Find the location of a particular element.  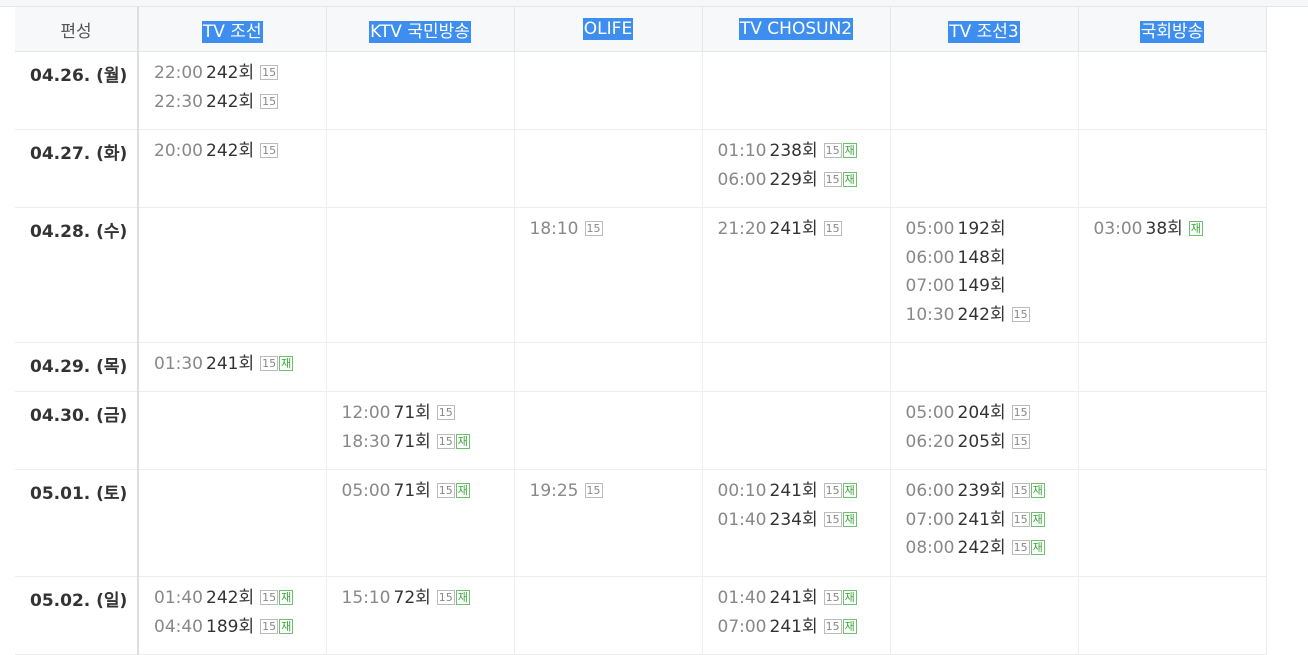

channel-header-tv-chosun2: TV CHOSUN2 is located at coordinates (796, 29).